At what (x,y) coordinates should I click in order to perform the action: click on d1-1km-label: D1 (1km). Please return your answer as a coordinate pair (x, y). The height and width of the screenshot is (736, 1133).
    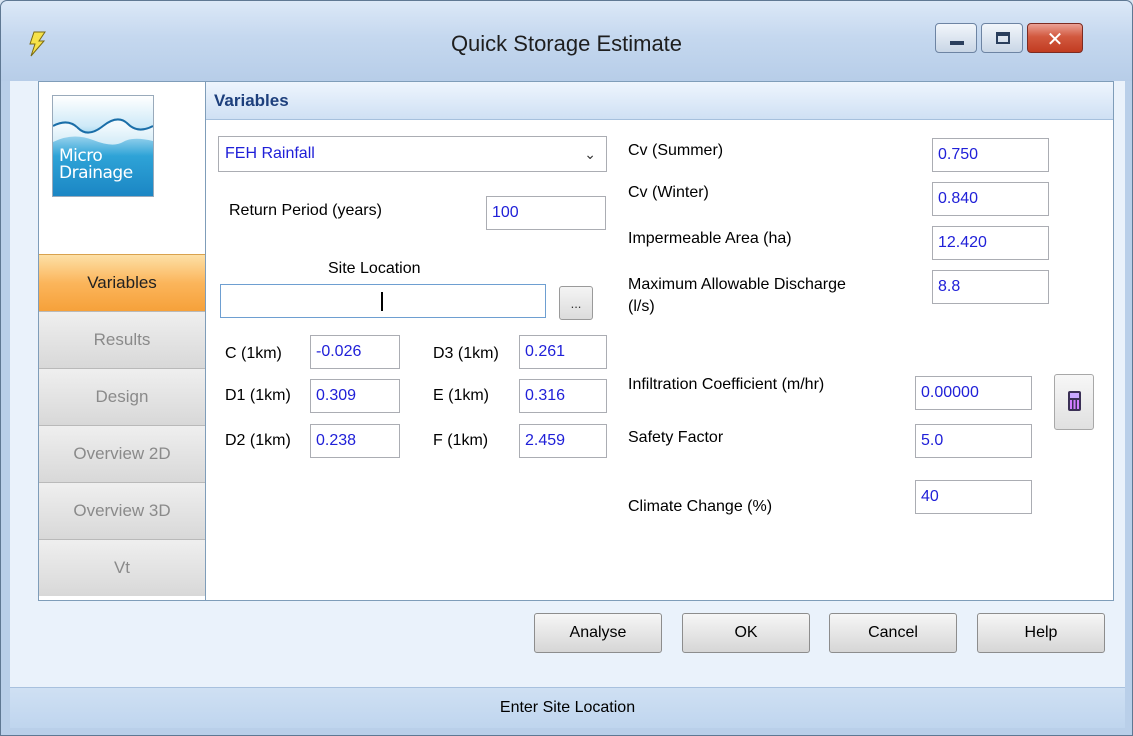
    Looking at the image, I should click on (258, 395).